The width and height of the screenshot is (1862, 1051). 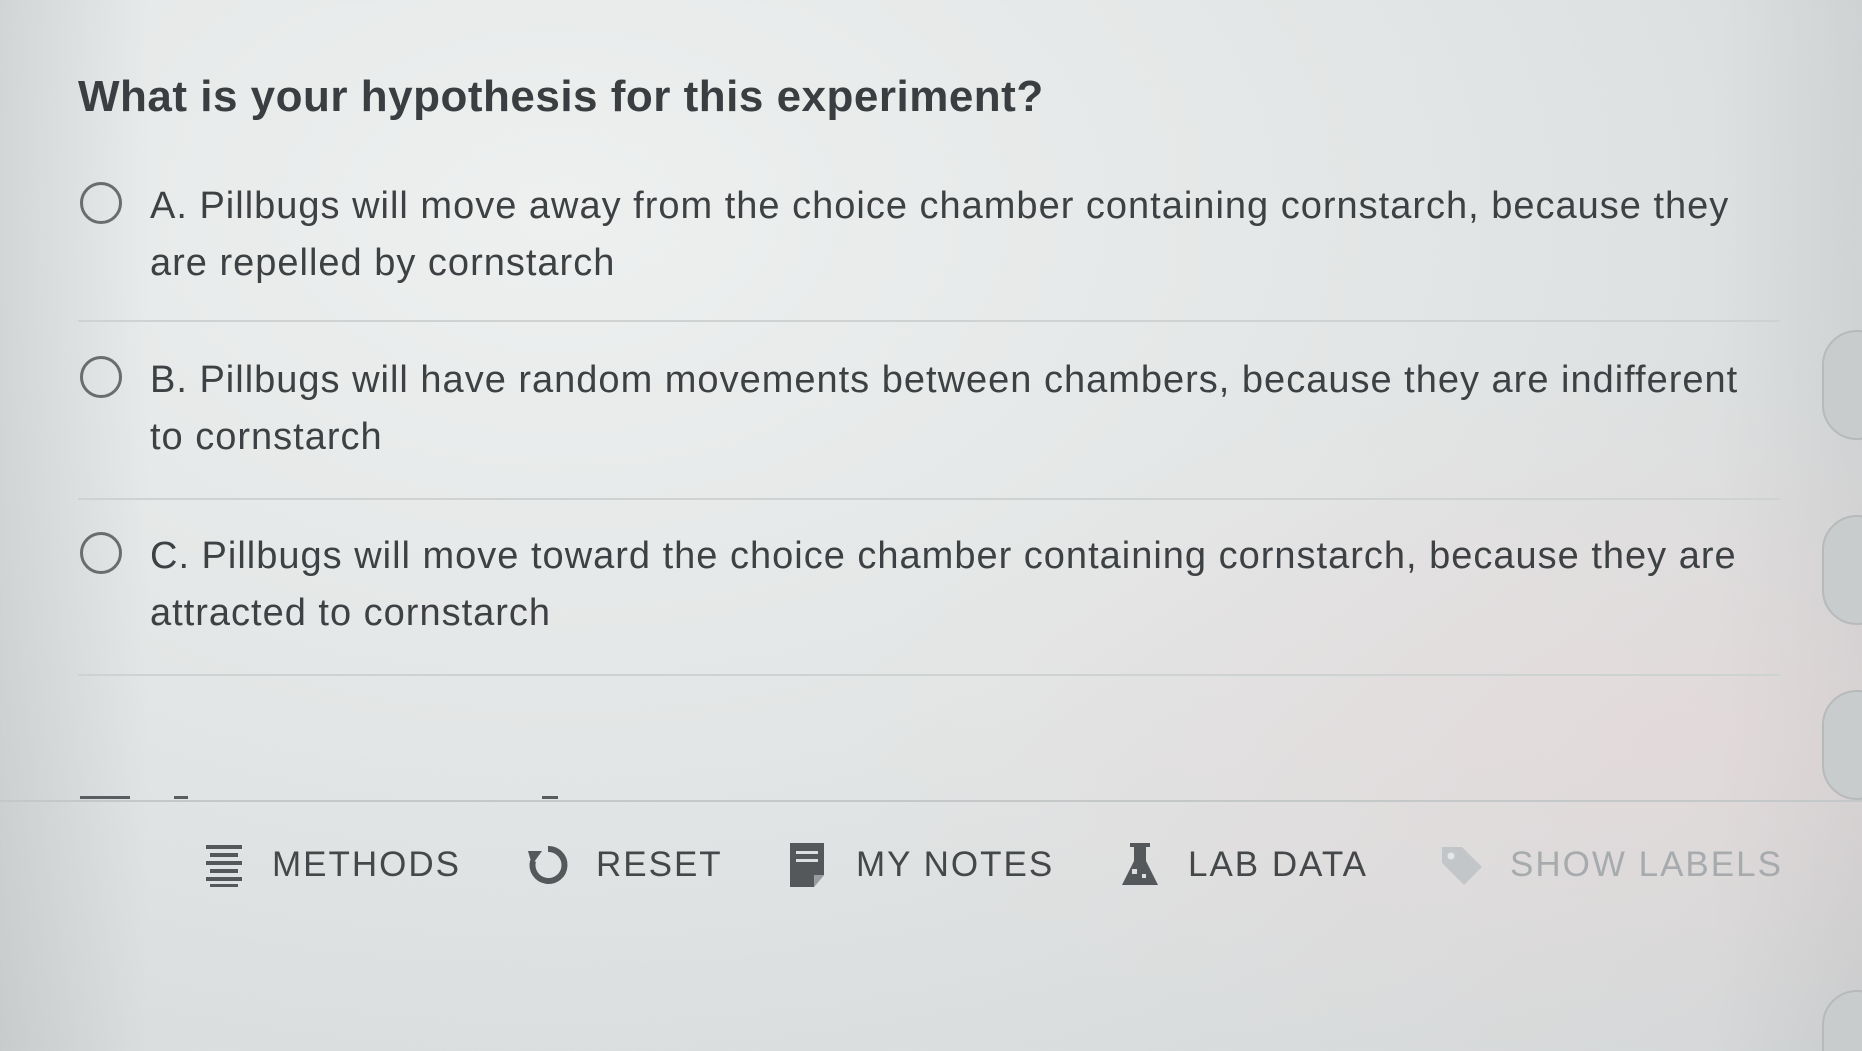 I want to click on radio-button-c, so click(x=101, y=553).